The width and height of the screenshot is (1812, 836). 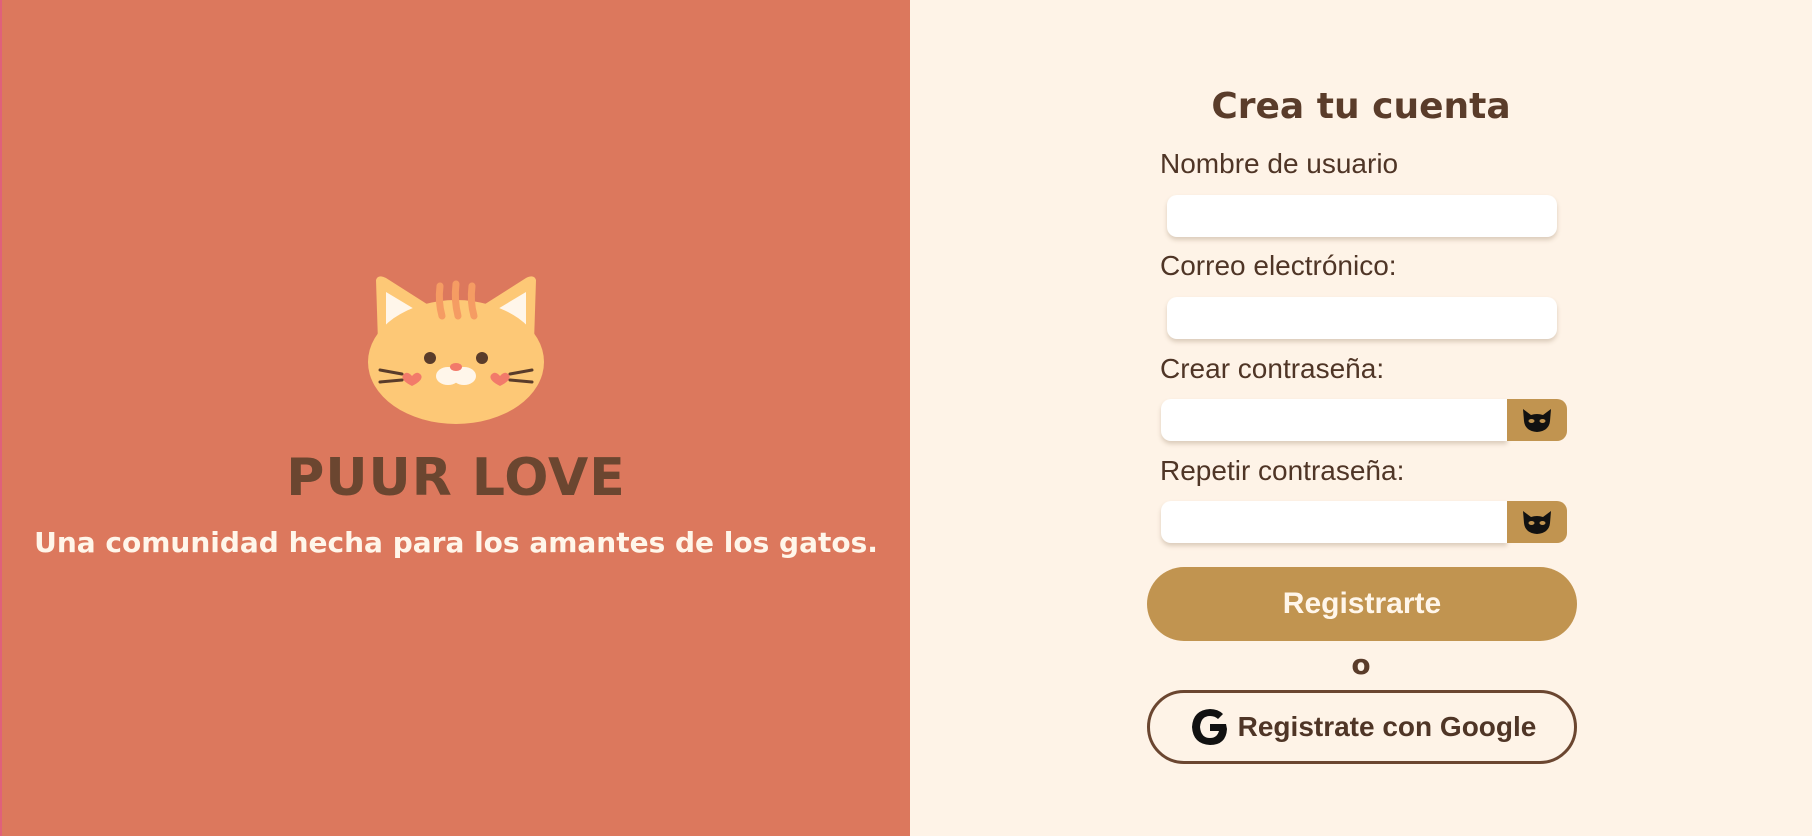 What do you see at coordinates (1361, 106) in the screenshot?
I see `form-title: Crea tu cuenta` at bounding box center [1361, 106].